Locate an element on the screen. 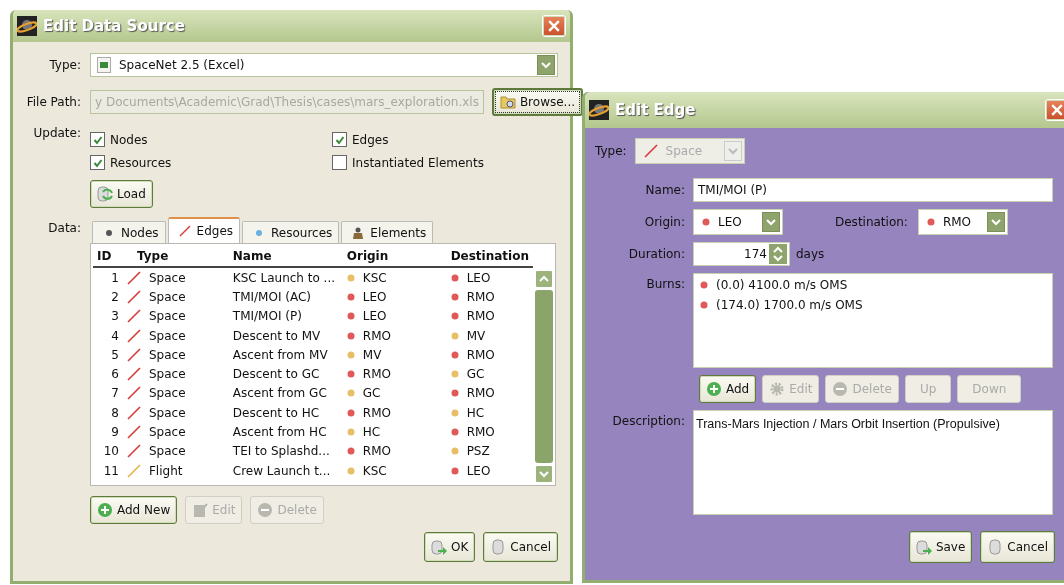 The height and width of the screenshot is (585, 1064). table-cell-text: 5 is located at coordinates (115, 355).